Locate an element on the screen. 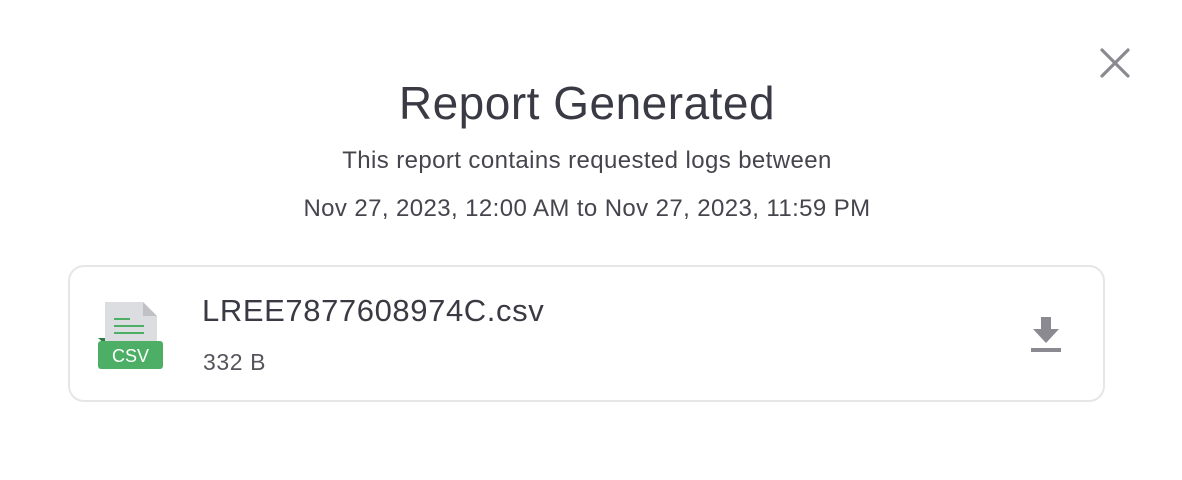  csv-file-icon: CSV is located at coordinates (130, 336).